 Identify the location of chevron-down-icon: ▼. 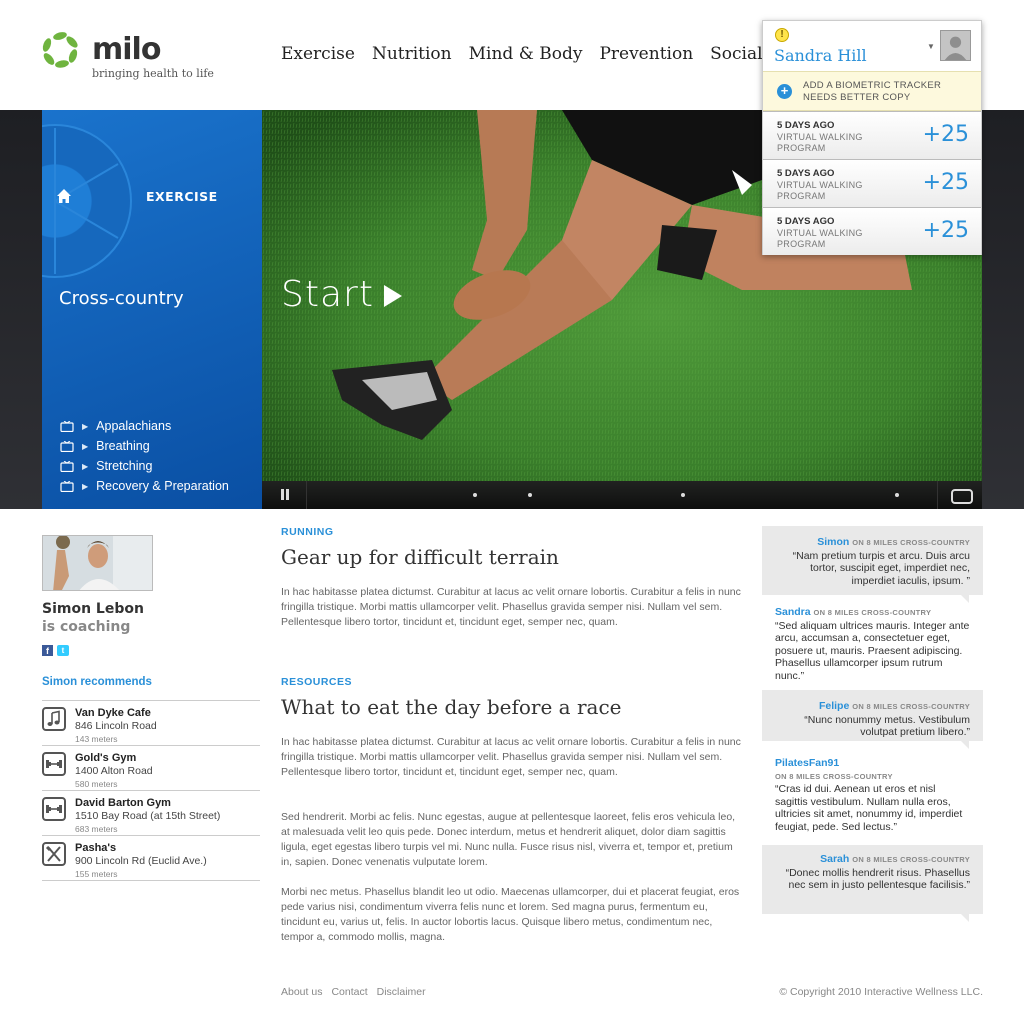
(931, 46).